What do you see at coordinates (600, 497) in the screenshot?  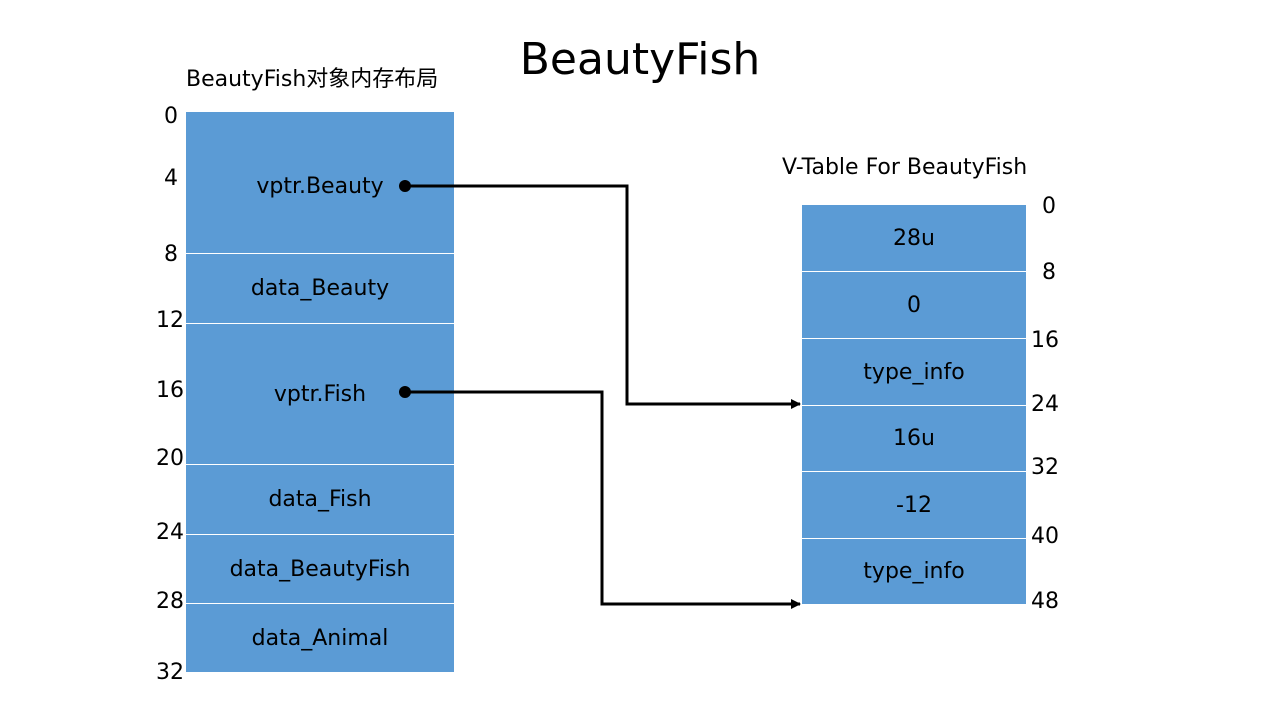 I see `vptr-fish-arrow` at bounding box center [600, 497].